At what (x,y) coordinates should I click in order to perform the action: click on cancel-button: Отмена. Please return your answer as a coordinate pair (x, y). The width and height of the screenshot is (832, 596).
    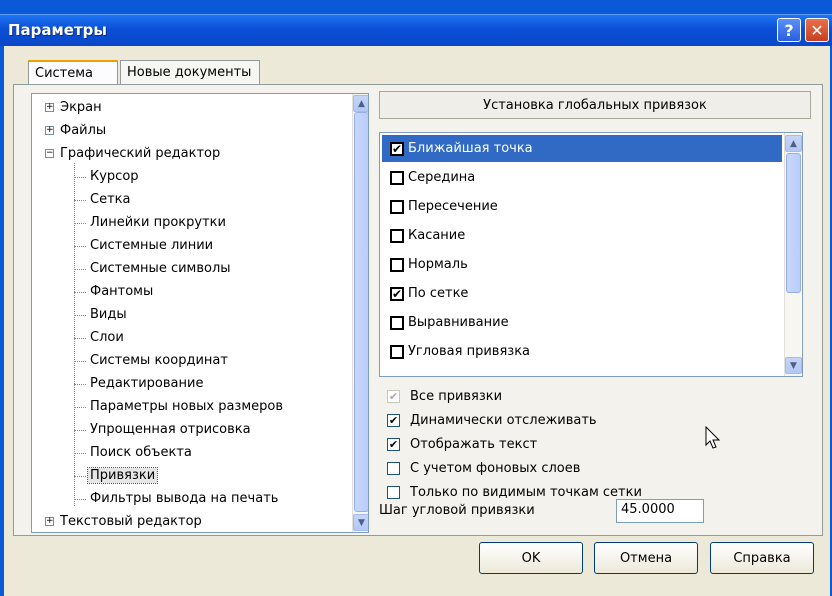
    Looking at the image, I should click on (646, 558).